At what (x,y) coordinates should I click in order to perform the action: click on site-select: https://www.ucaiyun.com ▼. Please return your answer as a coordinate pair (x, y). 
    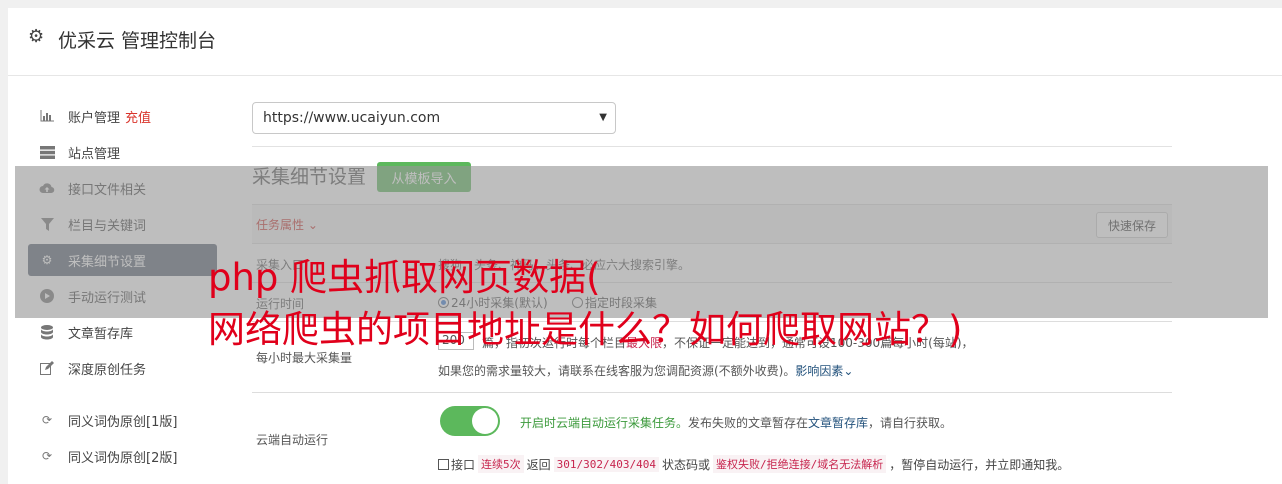
    Looking at the image, I should click on (434, 118).